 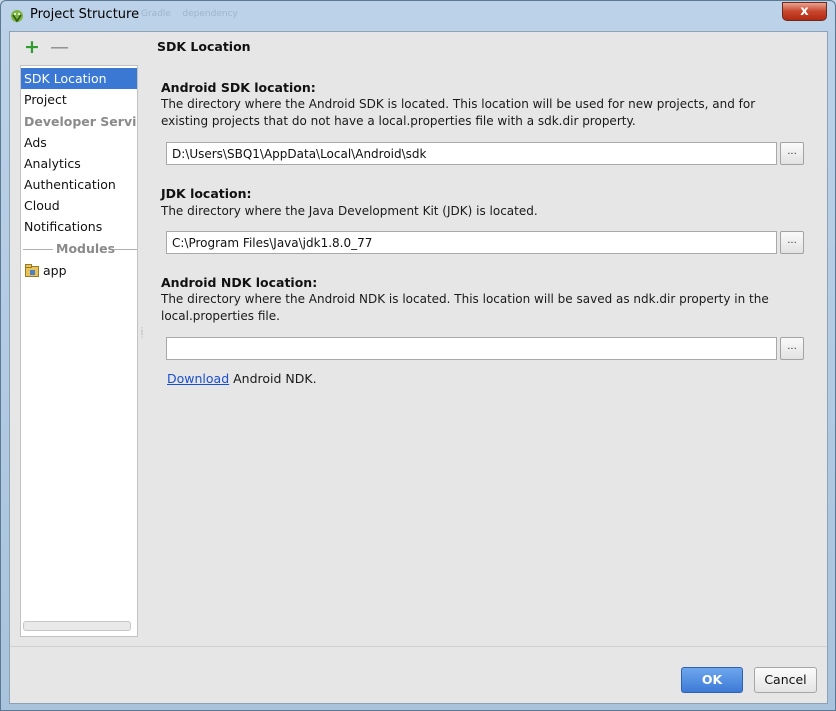 I want to click on download-ndk-link: Download, so click(x=198, y=378).